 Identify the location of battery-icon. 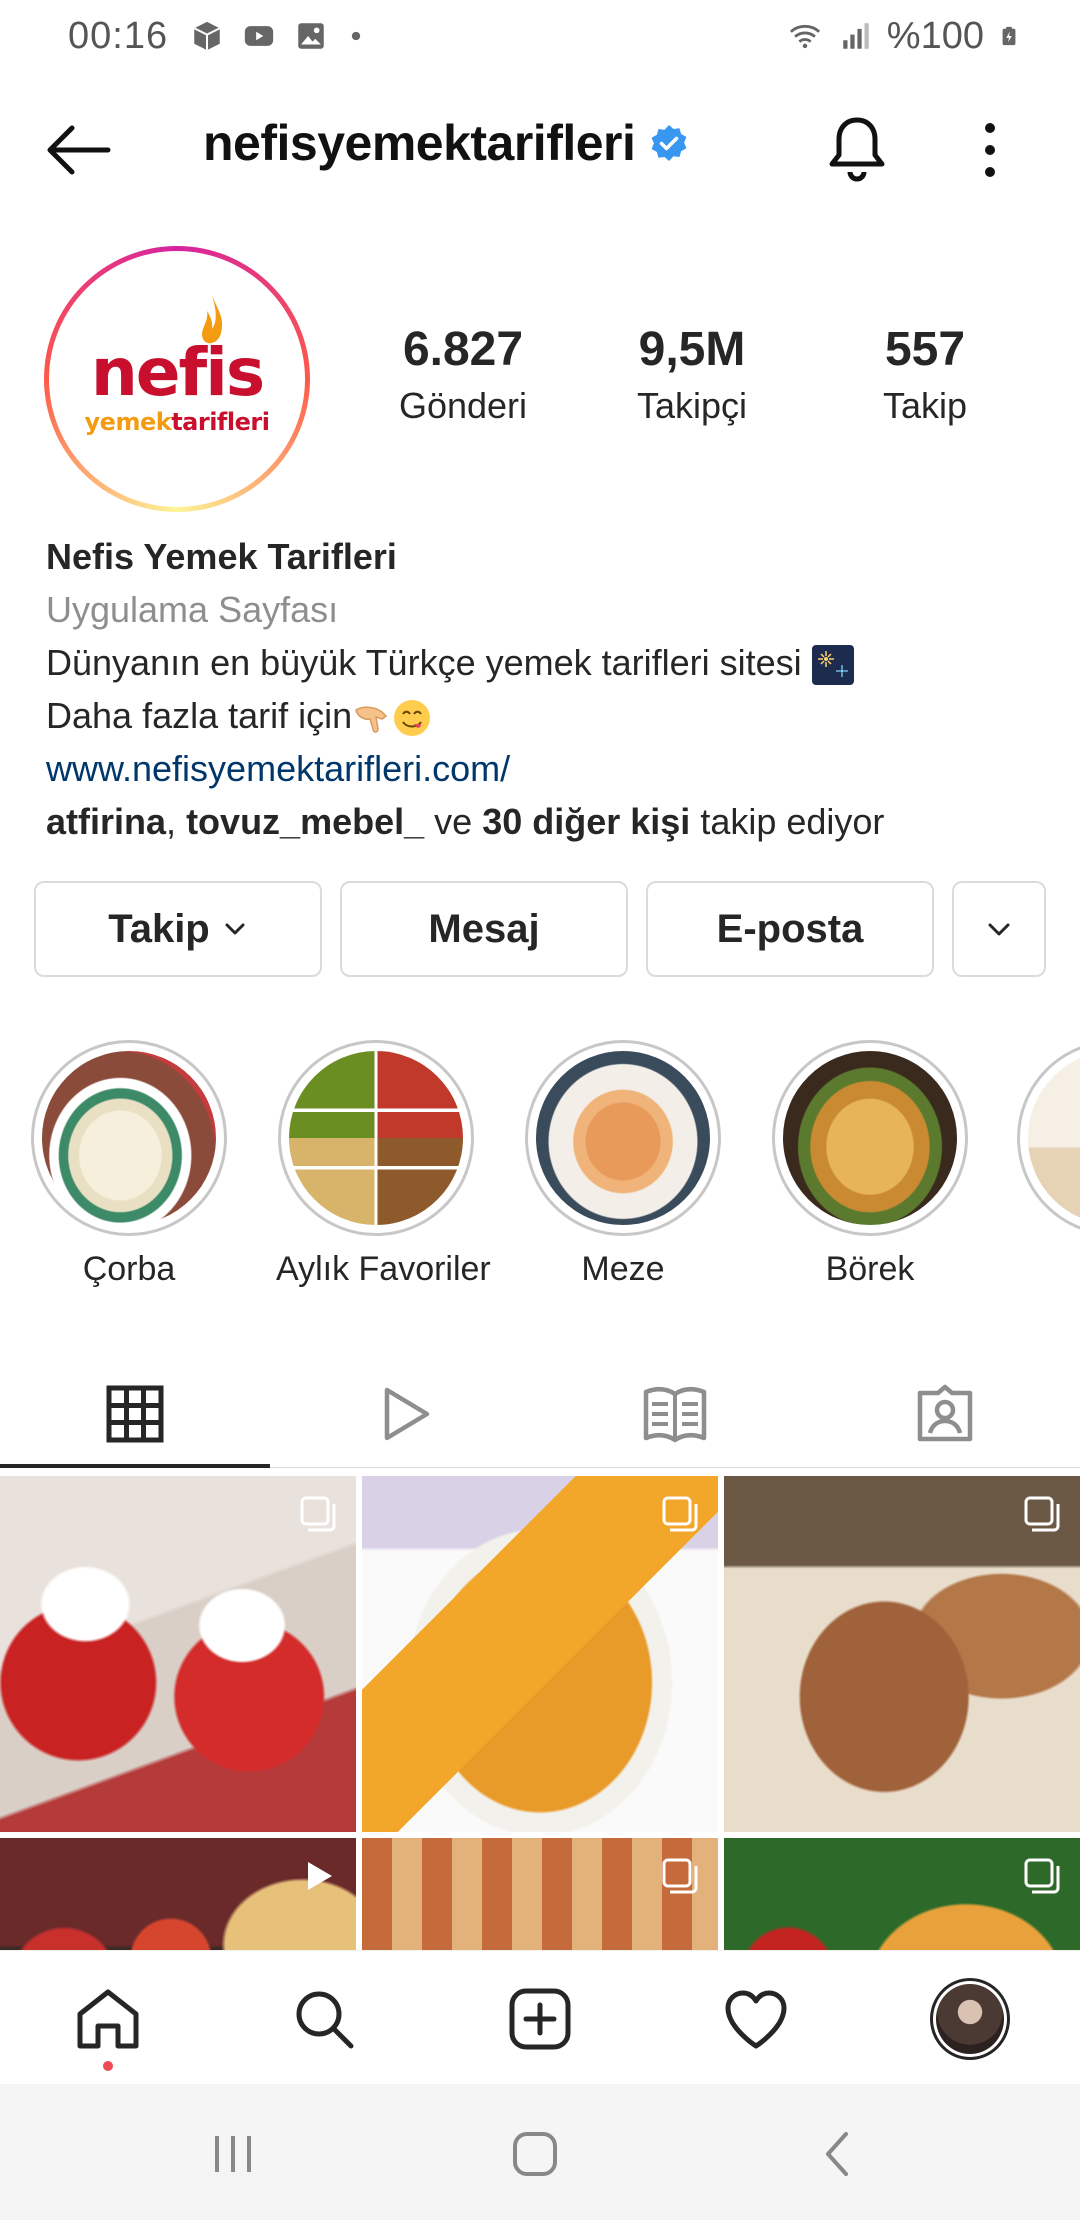
(1009, 36).